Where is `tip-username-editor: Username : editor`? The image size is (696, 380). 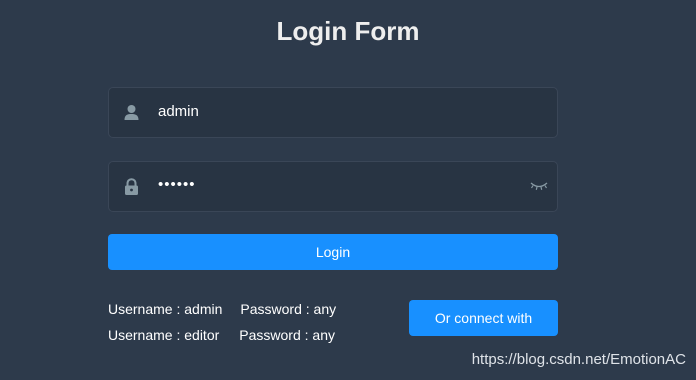
tip-username-editor: Username : editor is located at coordinates (164, 335).